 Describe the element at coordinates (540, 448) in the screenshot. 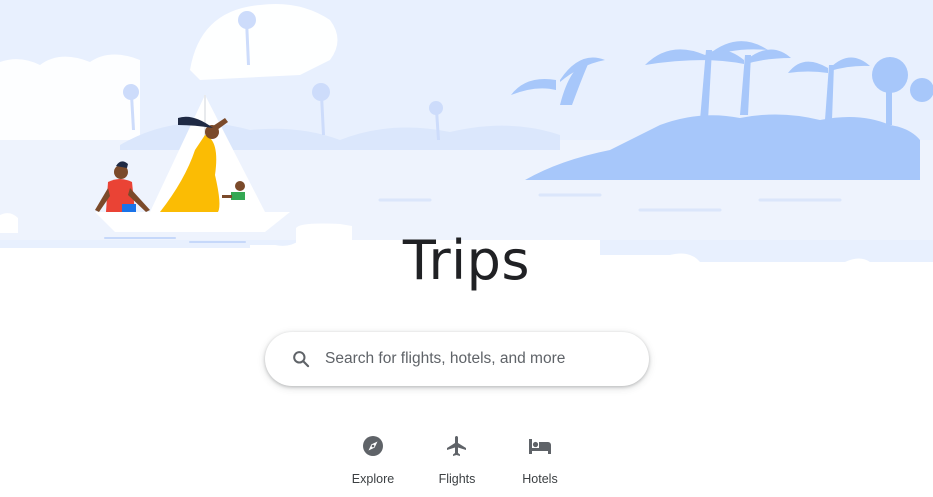

I see `bed-icon` at that location.